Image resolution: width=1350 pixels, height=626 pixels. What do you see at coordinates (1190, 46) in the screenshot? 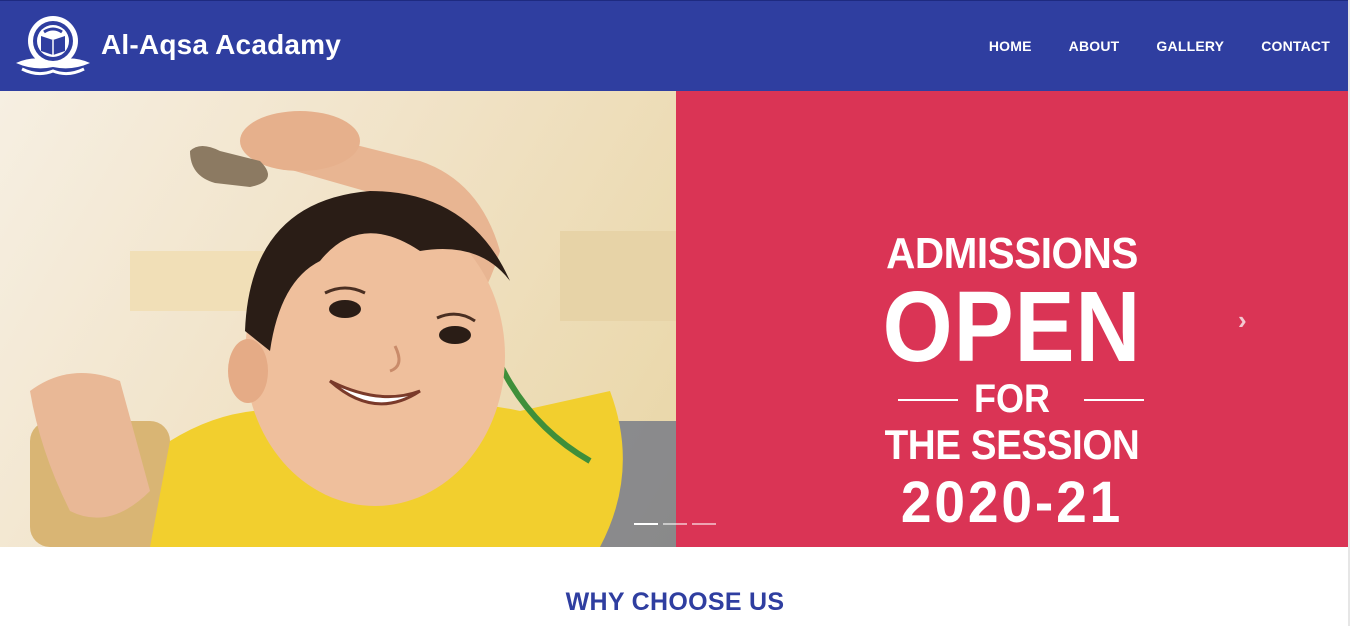
I see `nav-gallery: GALLERY` at bounding box center [1190, 46].